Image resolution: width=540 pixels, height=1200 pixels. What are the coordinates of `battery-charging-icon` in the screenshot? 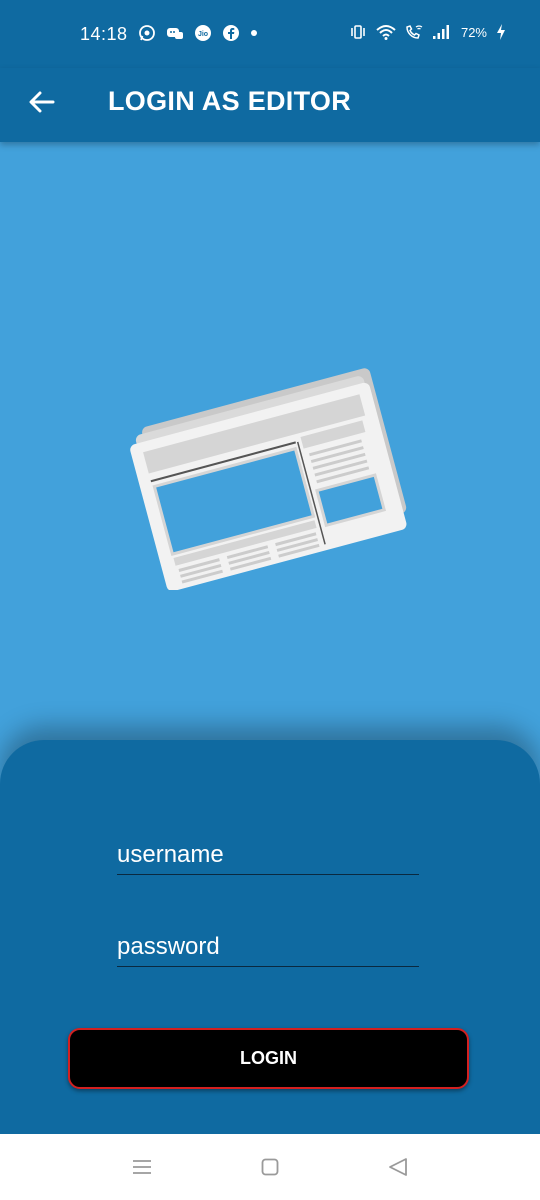 It's located at (501, 32).